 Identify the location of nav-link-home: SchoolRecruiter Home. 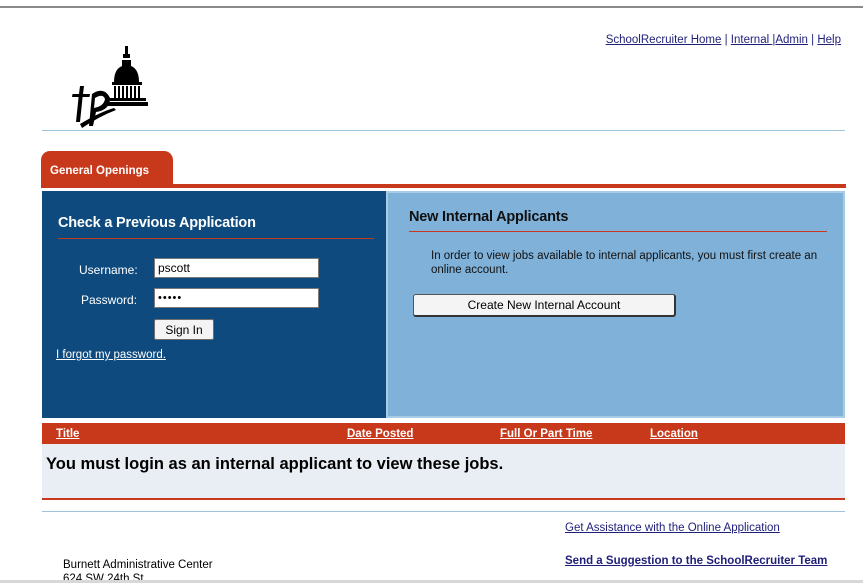
(664, 40).